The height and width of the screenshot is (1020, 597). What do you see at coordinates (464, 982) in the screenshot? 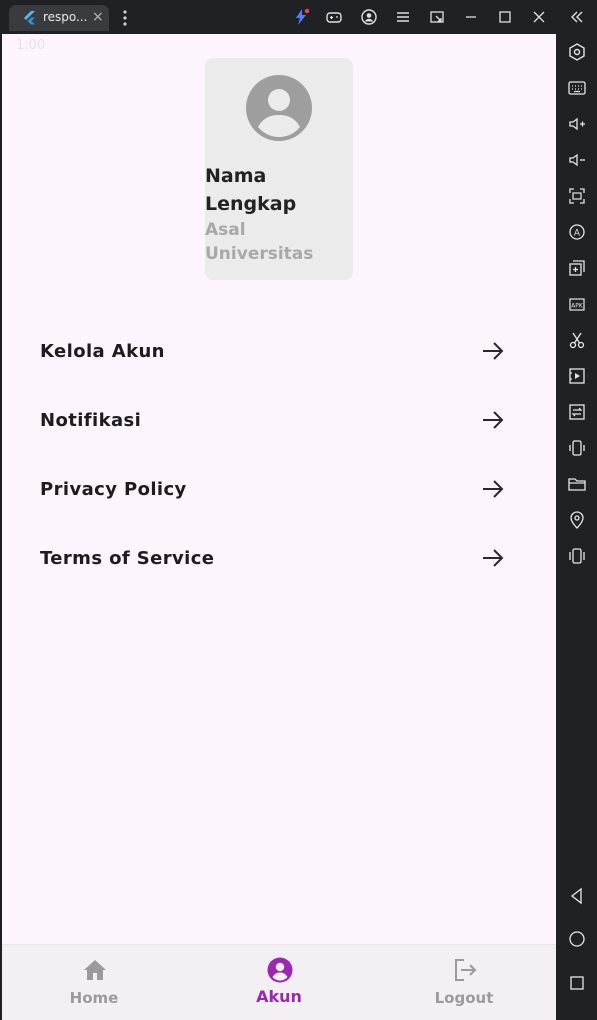
I see `nav-logout: Logout` at bounding box center [464, 982].